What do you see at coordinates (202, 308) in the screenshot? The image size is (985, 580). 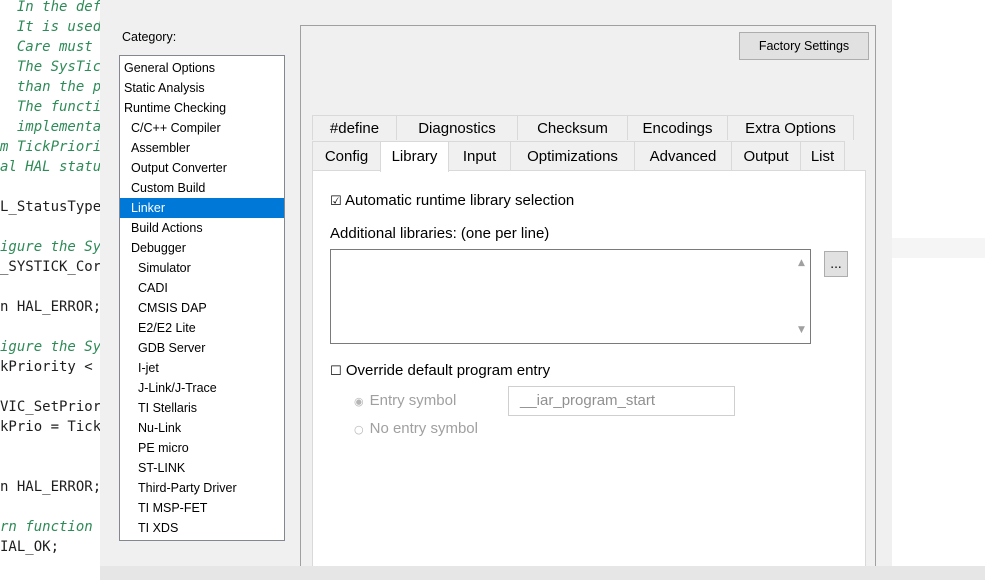 I see `category-item-cmsis-dap: CMSIS DAP` at bounding box center [202, 308].